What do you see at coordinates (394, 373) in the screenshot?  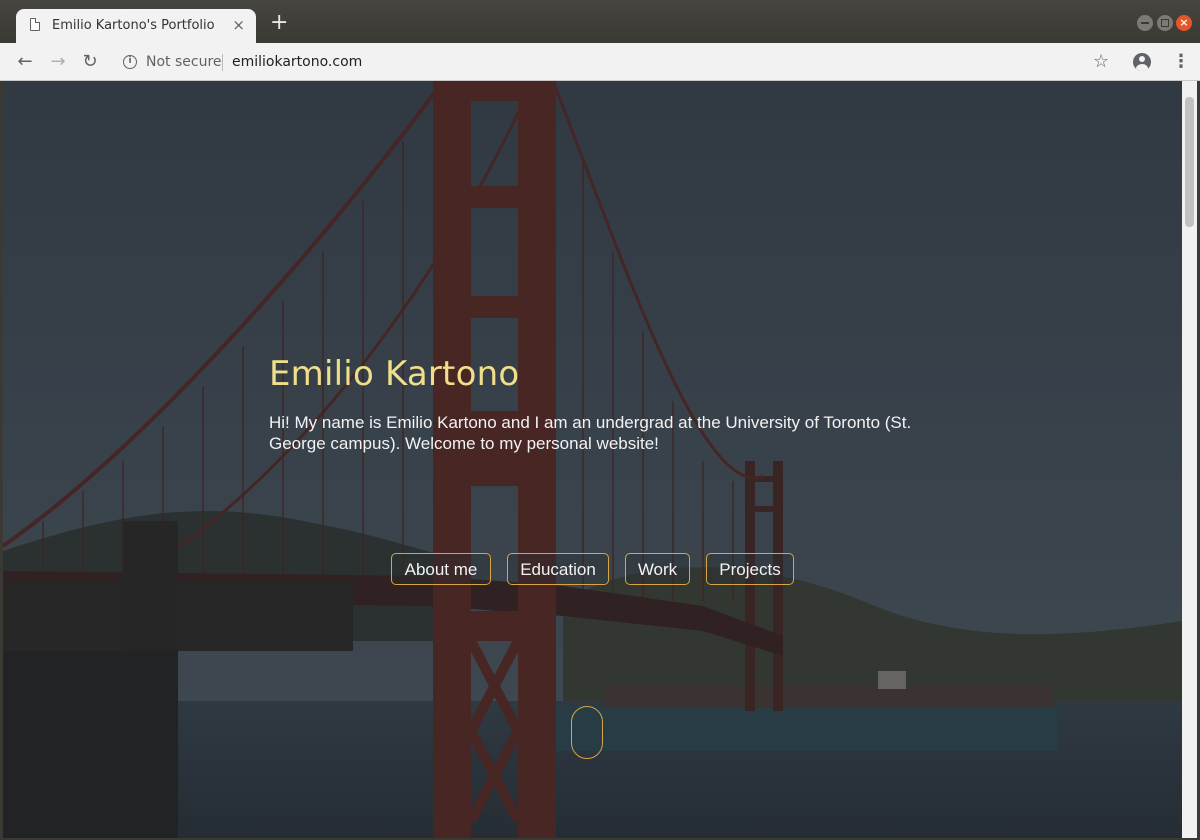 I see `hero-name-heading: Emilio Kartono` at bounding box center [394, 373].